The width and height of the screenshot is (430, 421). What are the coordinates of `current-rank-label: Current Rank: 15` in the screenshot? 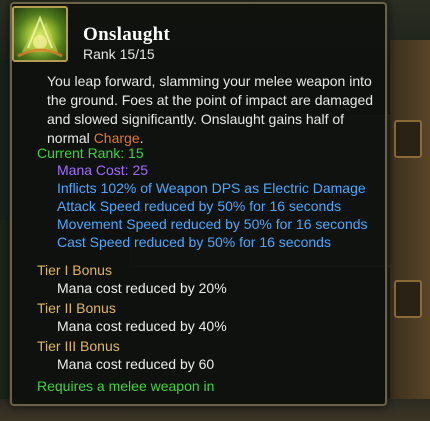 It's located at (90, 153).